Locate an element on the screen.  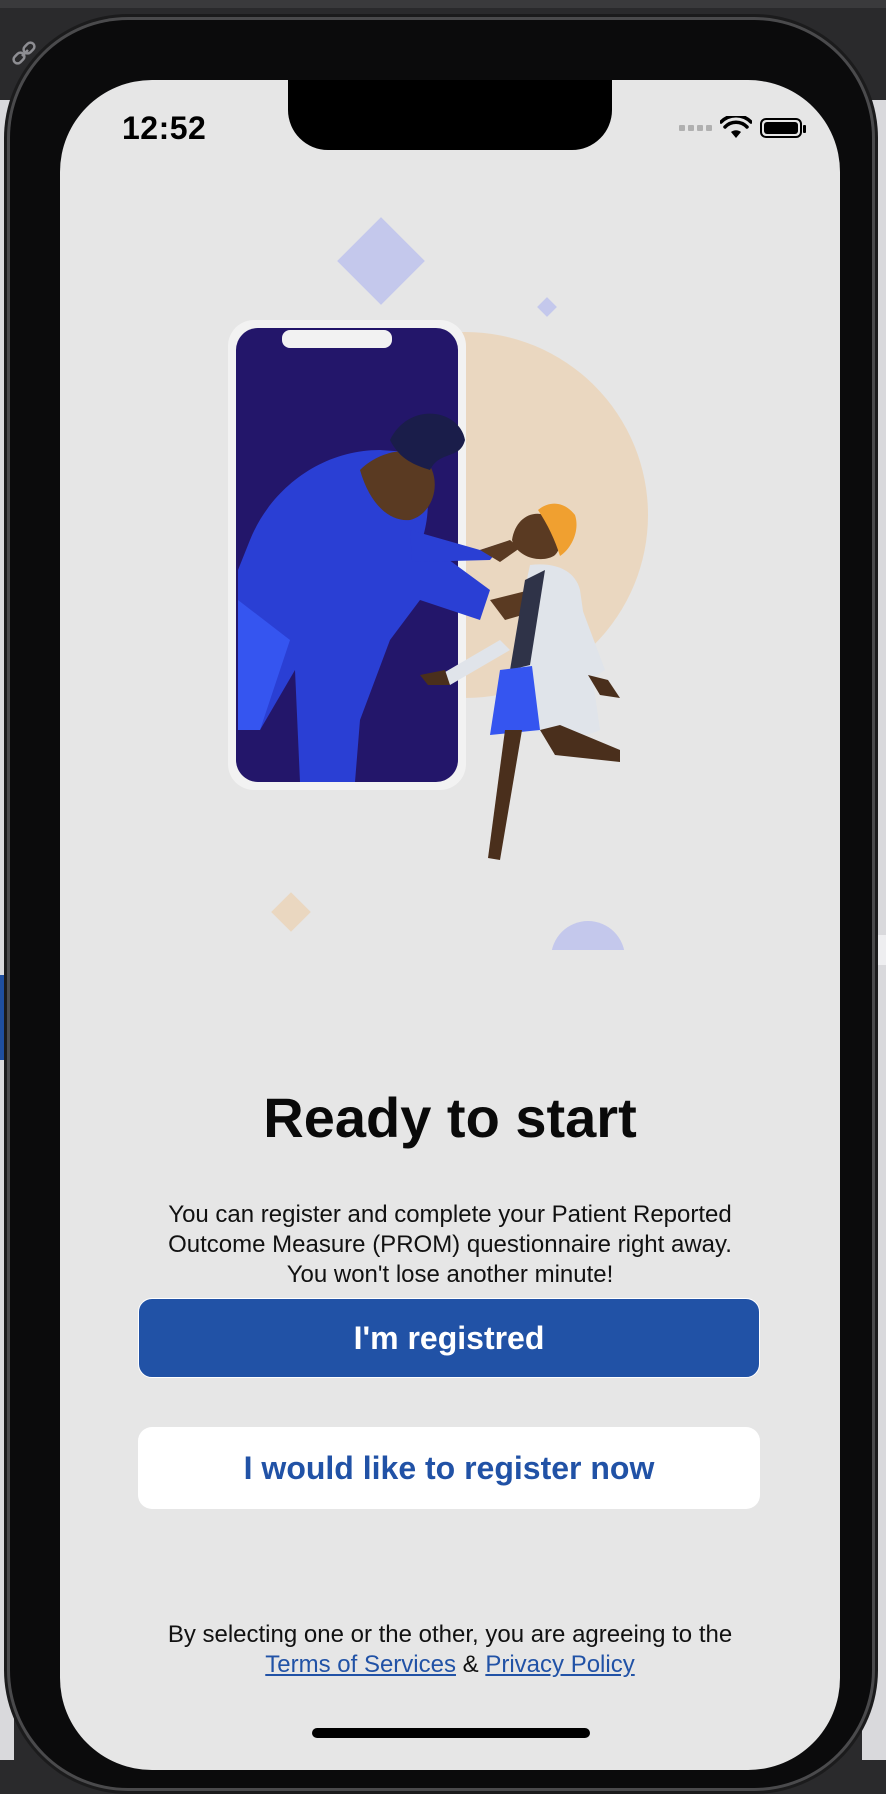
lavender-circle-shape is located at coordinates (588, 935).